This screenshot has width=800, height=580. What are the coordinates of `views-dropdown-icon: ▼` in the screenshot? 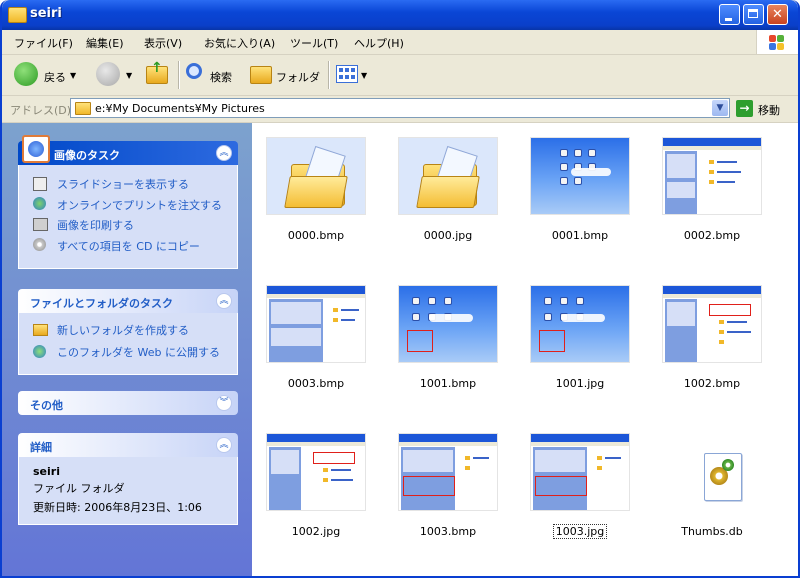 It's located at (364, 75).